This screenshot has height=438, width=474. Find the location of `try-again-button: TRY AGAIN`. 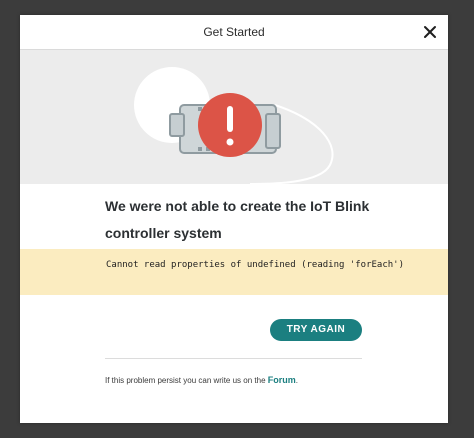

try-again-button: TRY AGAIN is located at coordinates (316, 330).